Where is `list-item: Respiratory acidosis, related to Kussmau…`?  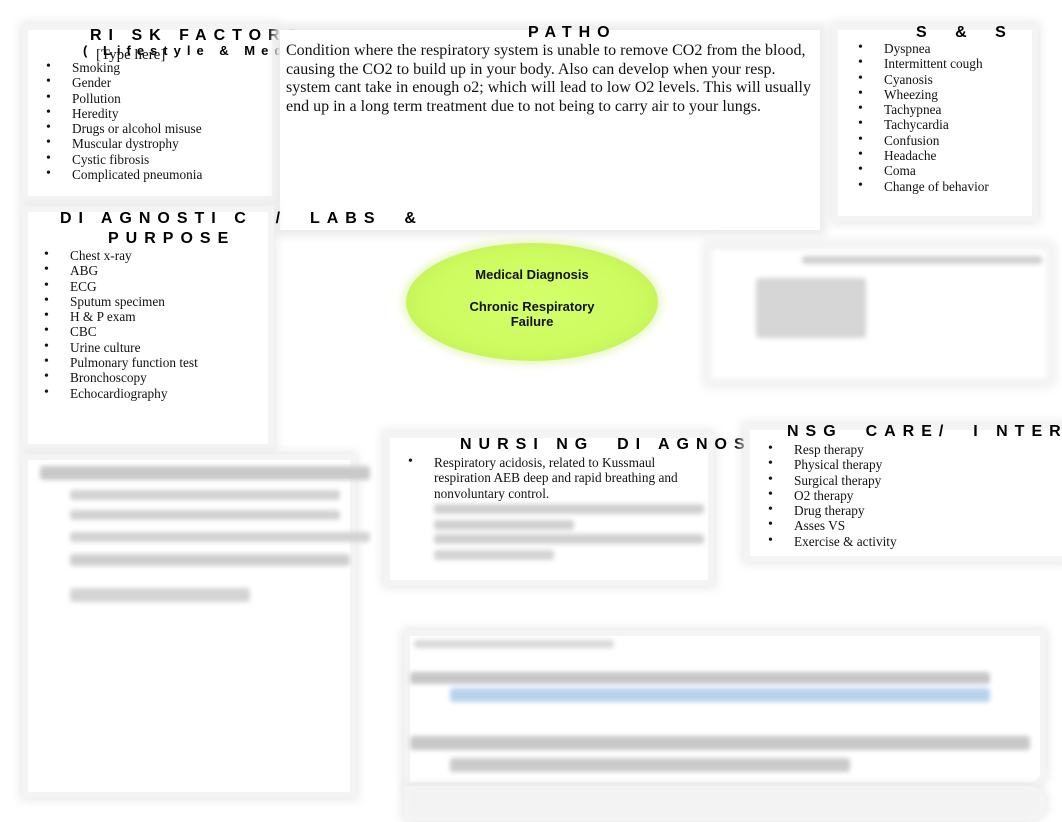
list-item: Respiratory acidosis, related to Kussmau… is located at coordinates (553, 477).